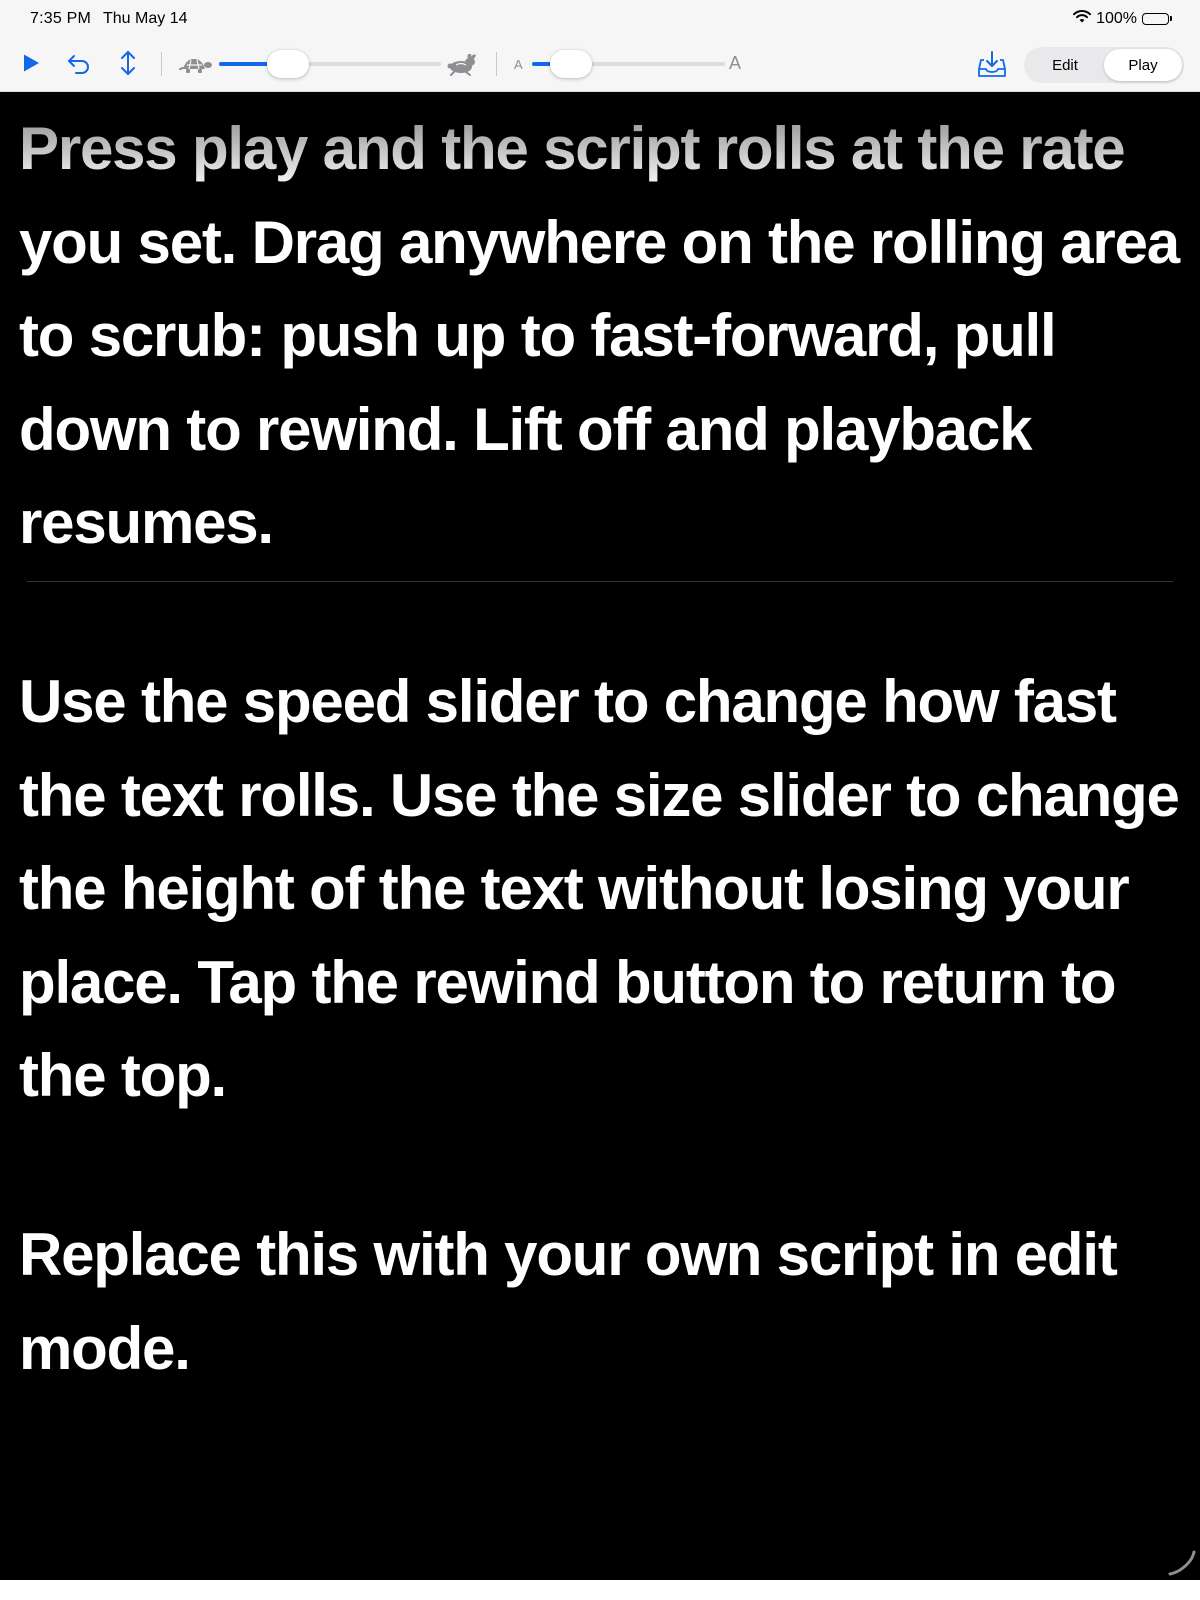  What do you see at coordinates (1143, 65) in the screenshot?
I see `play-mode-segment: Play` at bounding box center [1143, 65].